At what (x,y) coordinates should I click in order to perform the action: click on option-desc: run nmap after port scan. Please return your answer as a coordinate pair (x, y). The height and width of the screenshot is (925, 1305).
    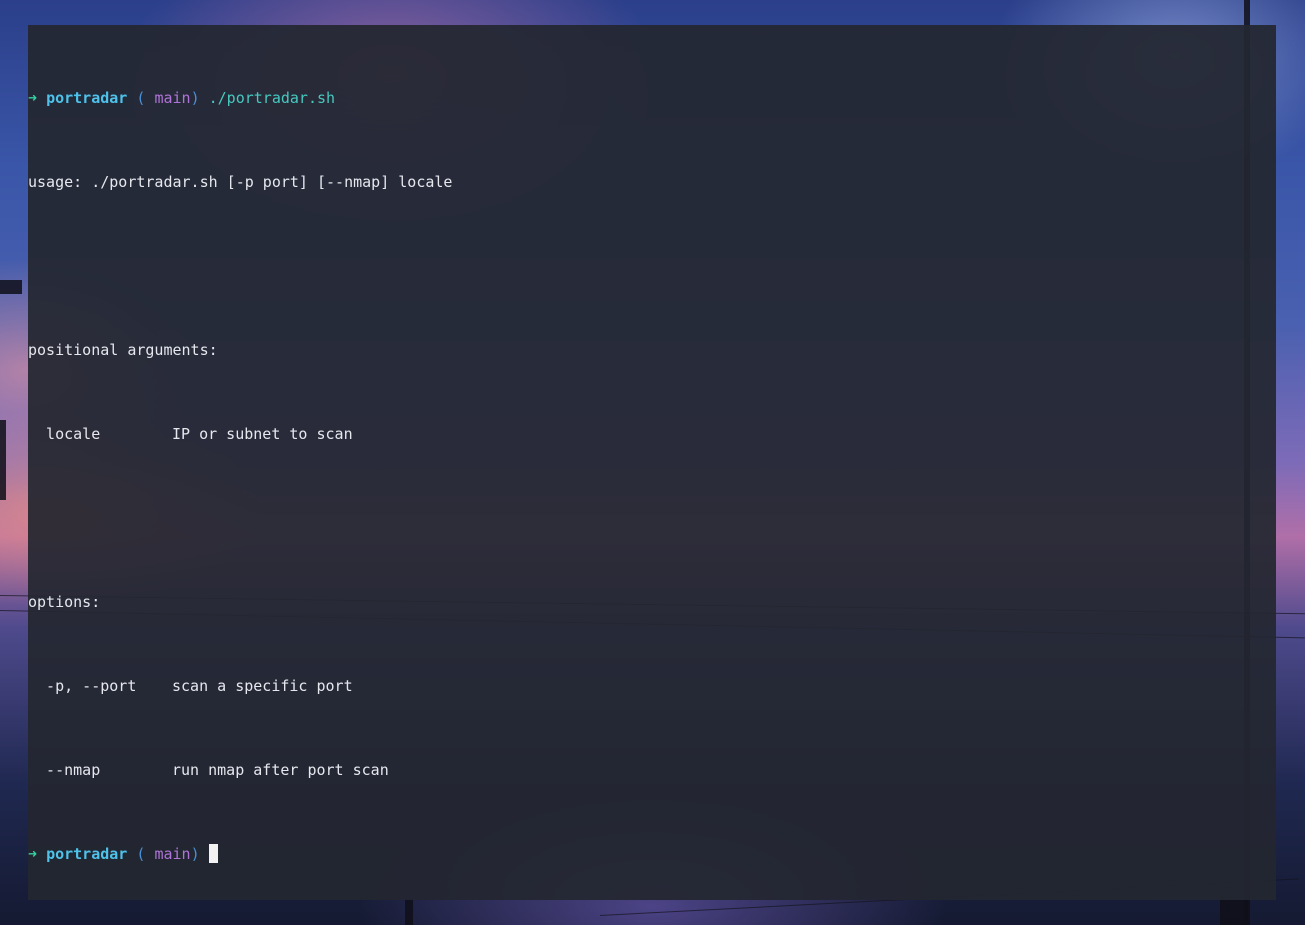
    Looking at the image, I should click on (280, 770).